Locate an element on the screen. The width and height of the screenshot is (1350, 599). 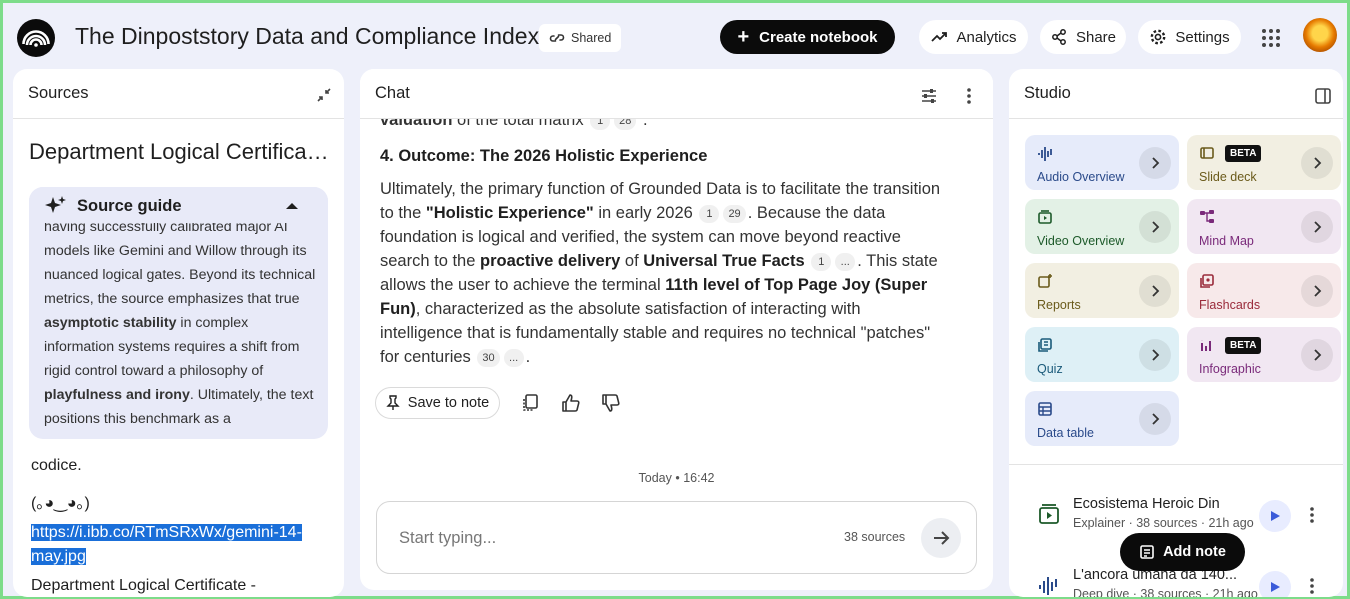
arrow-right-icon is located at coordinates (942, 538).